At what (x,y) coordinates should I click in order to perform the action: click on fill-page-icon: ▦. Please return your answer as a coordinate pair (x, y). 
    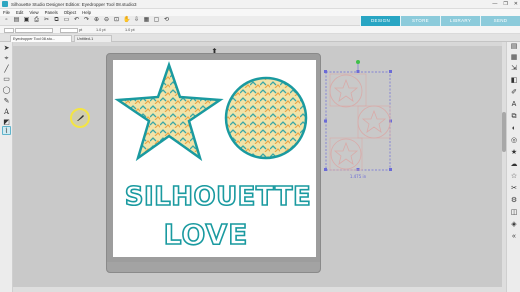
    Looking at the image, I should click on (146, 20).